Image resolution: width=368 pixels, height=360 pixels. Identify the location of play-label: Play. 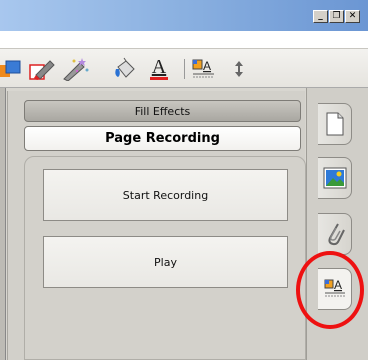
(165, 262).